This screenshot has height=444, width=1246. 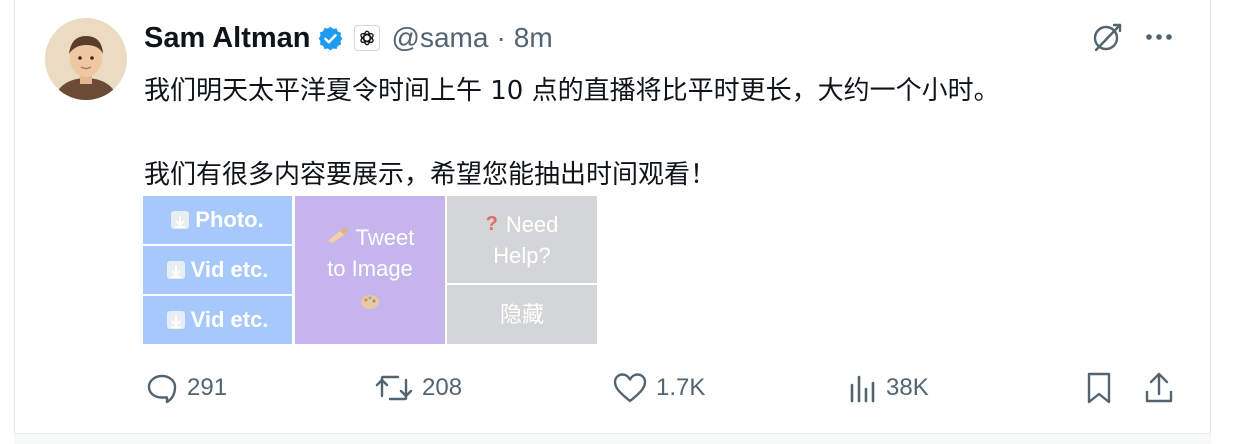 I want to click on repost-icon, so click(x=394, y=388).